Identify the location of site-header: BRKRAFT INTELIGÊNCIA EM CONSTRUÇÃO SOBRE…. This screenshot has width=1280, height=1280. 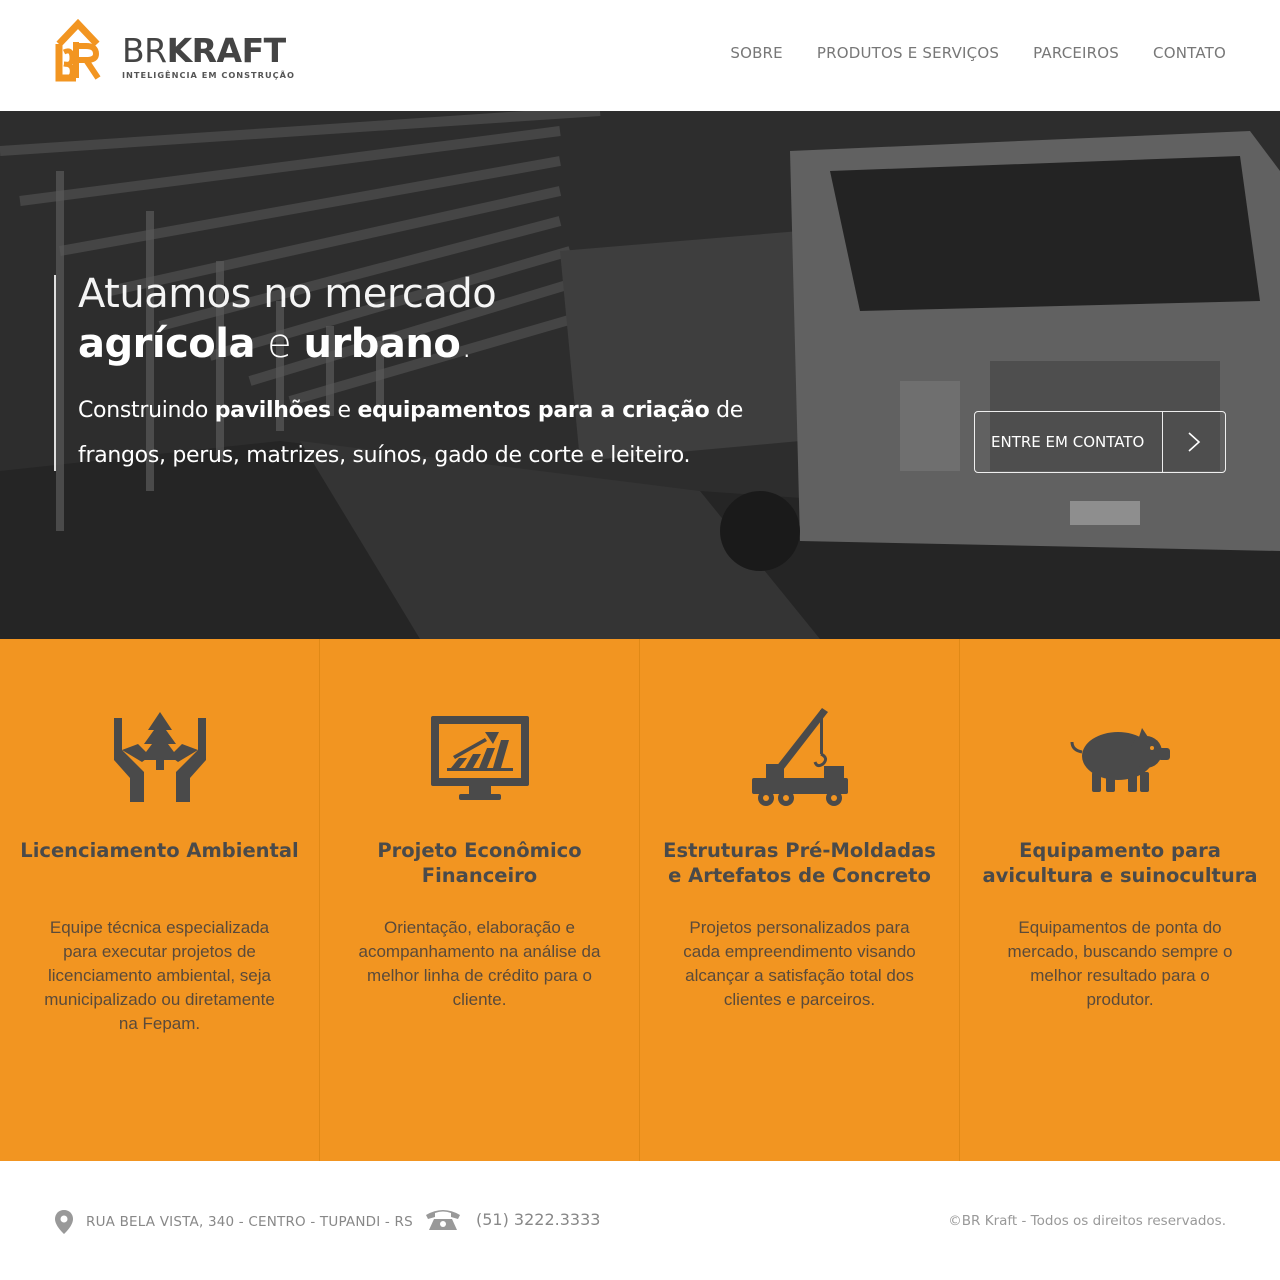
(640, 55).